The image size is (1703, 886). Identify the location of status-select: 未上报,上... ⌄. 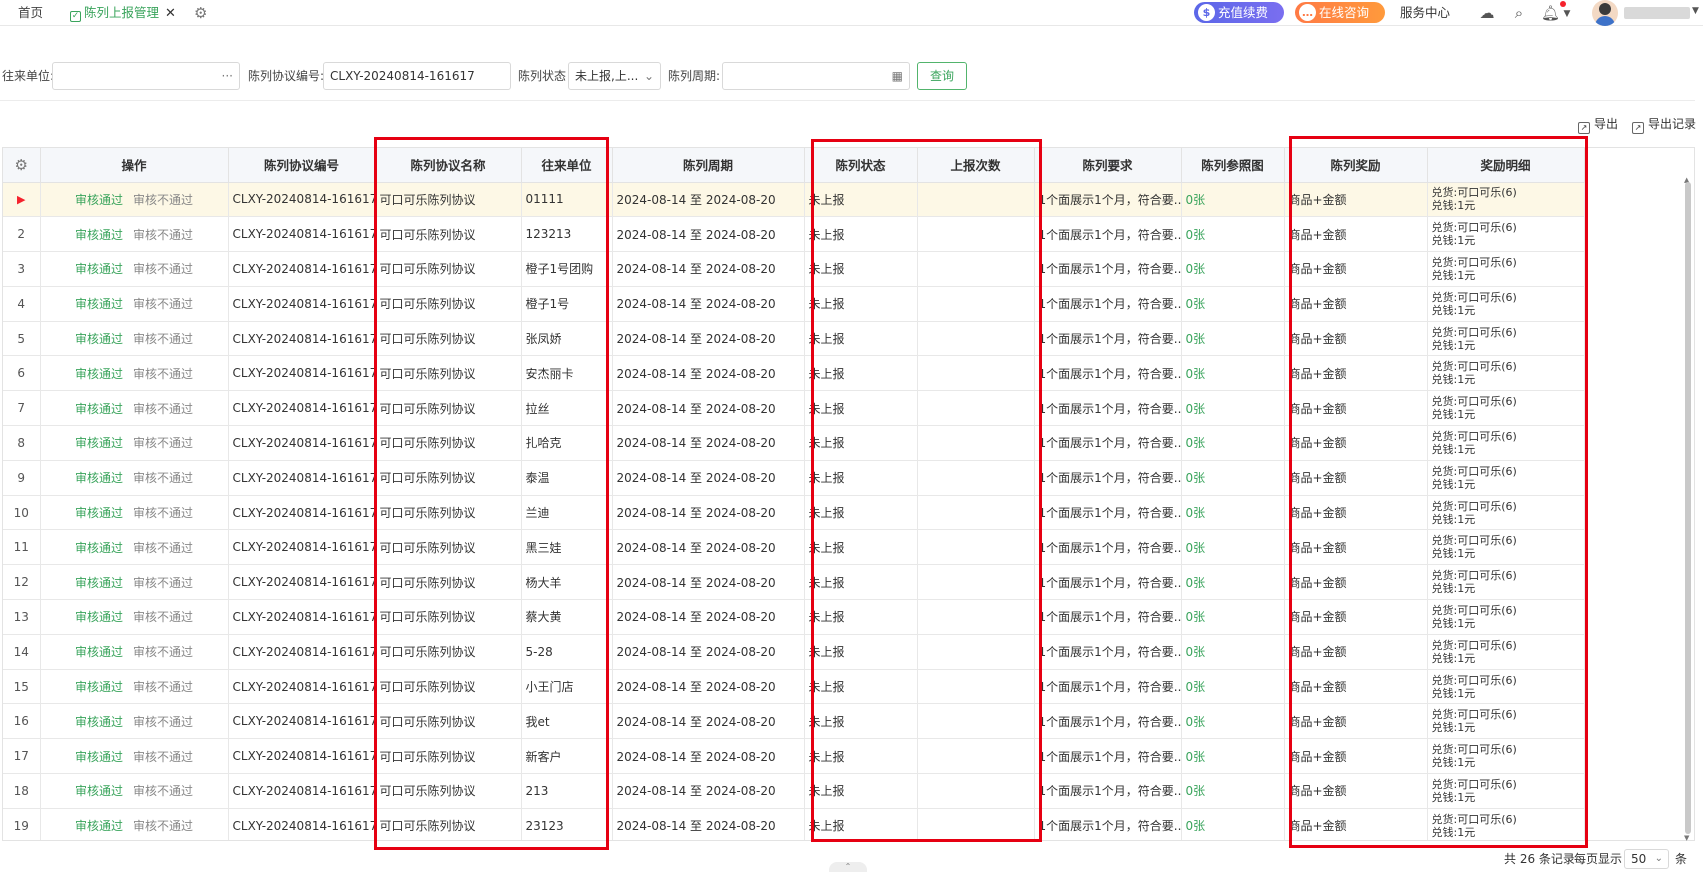
(614, 76).